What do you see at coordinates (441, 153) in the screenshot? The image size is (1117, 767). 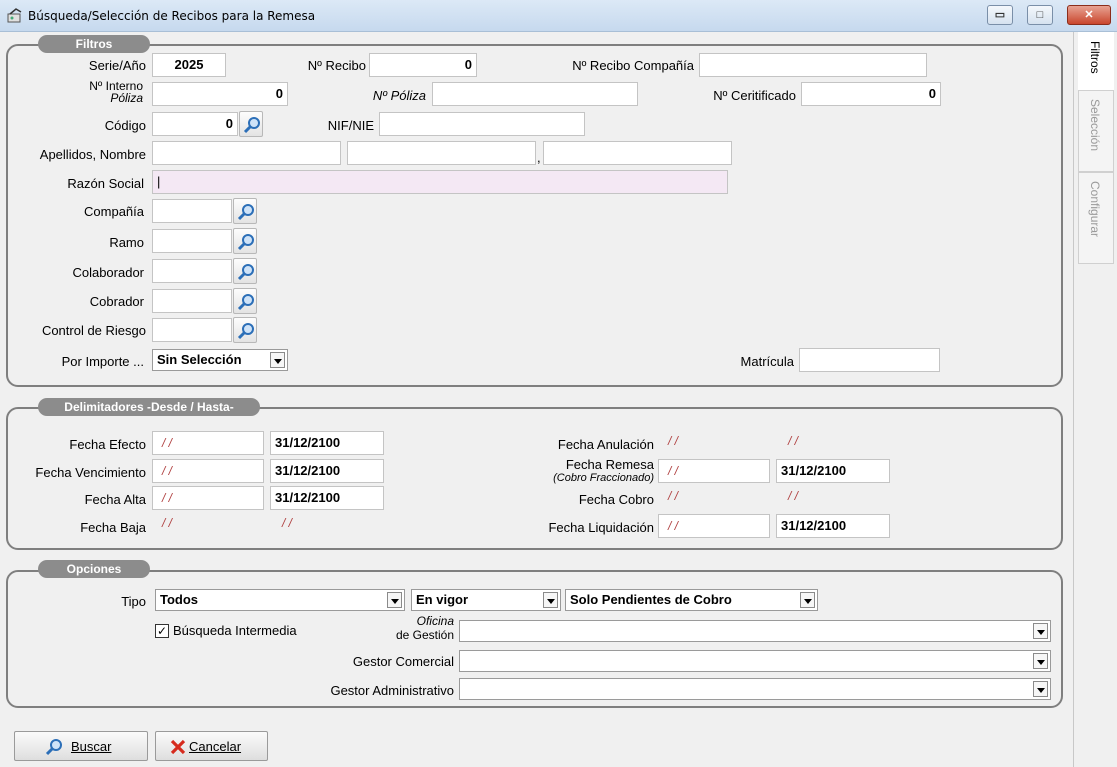 I see `apellido2-field` at bounding box center [441, 153].